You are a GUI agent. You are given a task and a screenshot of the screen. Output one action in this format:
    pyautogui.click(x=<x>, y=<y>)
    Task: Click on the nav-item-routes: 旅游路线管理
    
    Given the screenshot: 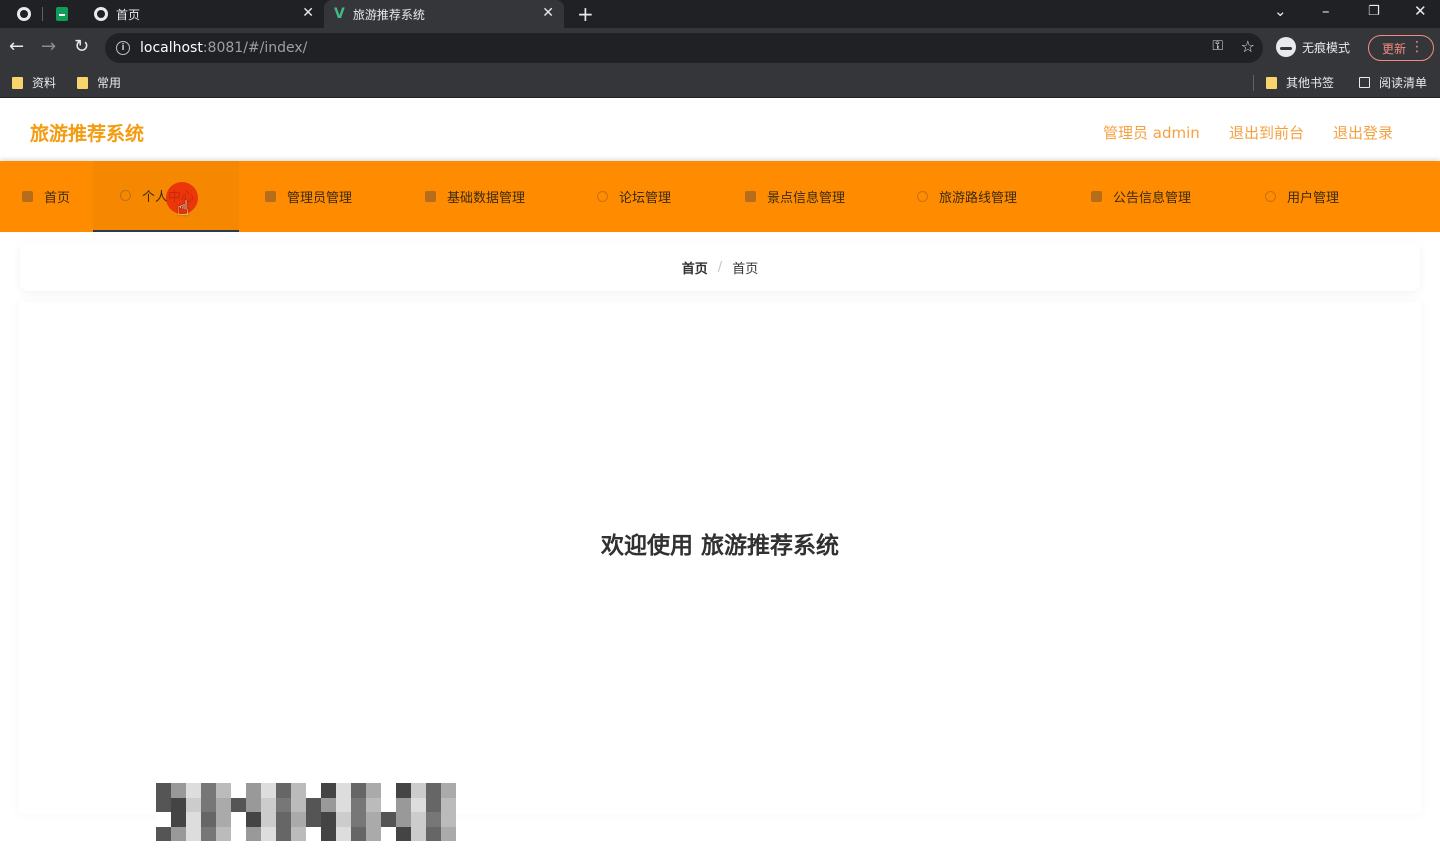 What is the action you would take?
    pyautogui.click(x=976, y=196)
    